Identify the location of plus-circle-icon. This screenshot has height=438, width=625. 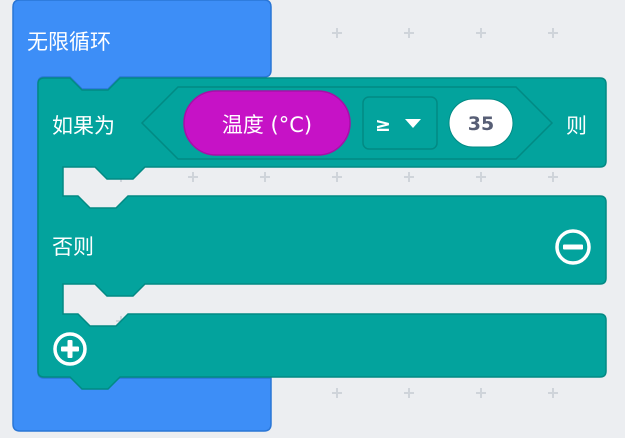
(70, 349).